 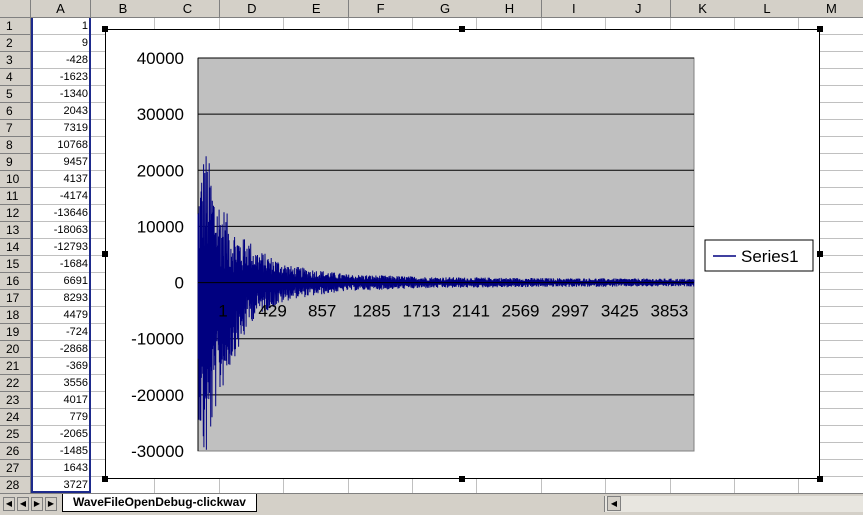 What do you see at coordinates (15, 281) in the screenshot?
I see `row-header-16: 16` at bounding box center [15, 281].